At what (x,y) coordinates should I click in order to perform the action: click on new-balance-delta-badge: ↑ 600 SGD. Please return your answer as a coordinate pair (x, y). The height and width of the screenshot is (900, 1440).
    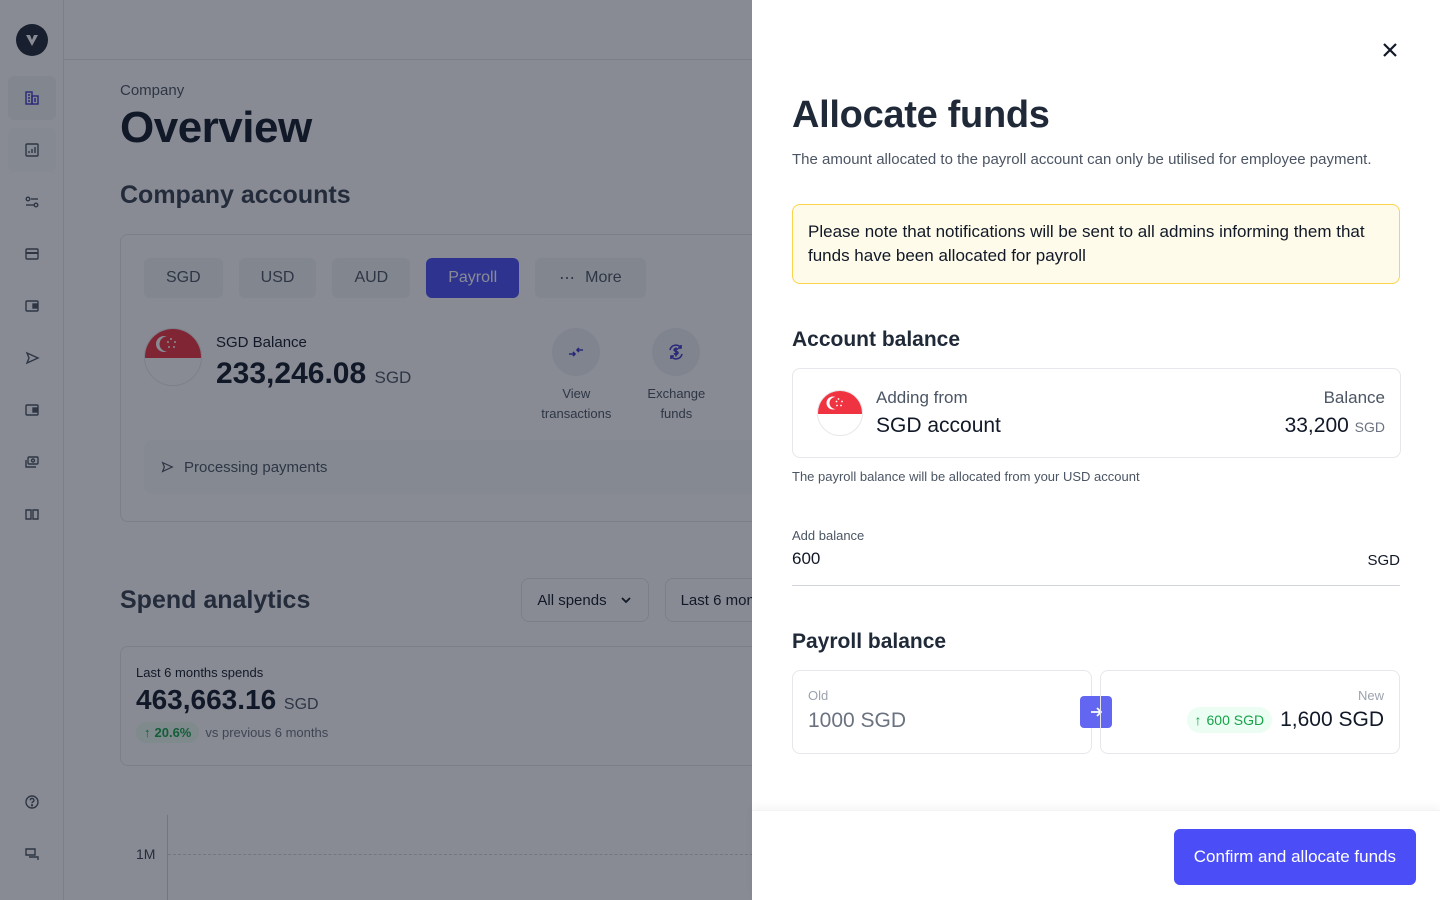
    Looking at the image, I should click on (1229, 720).